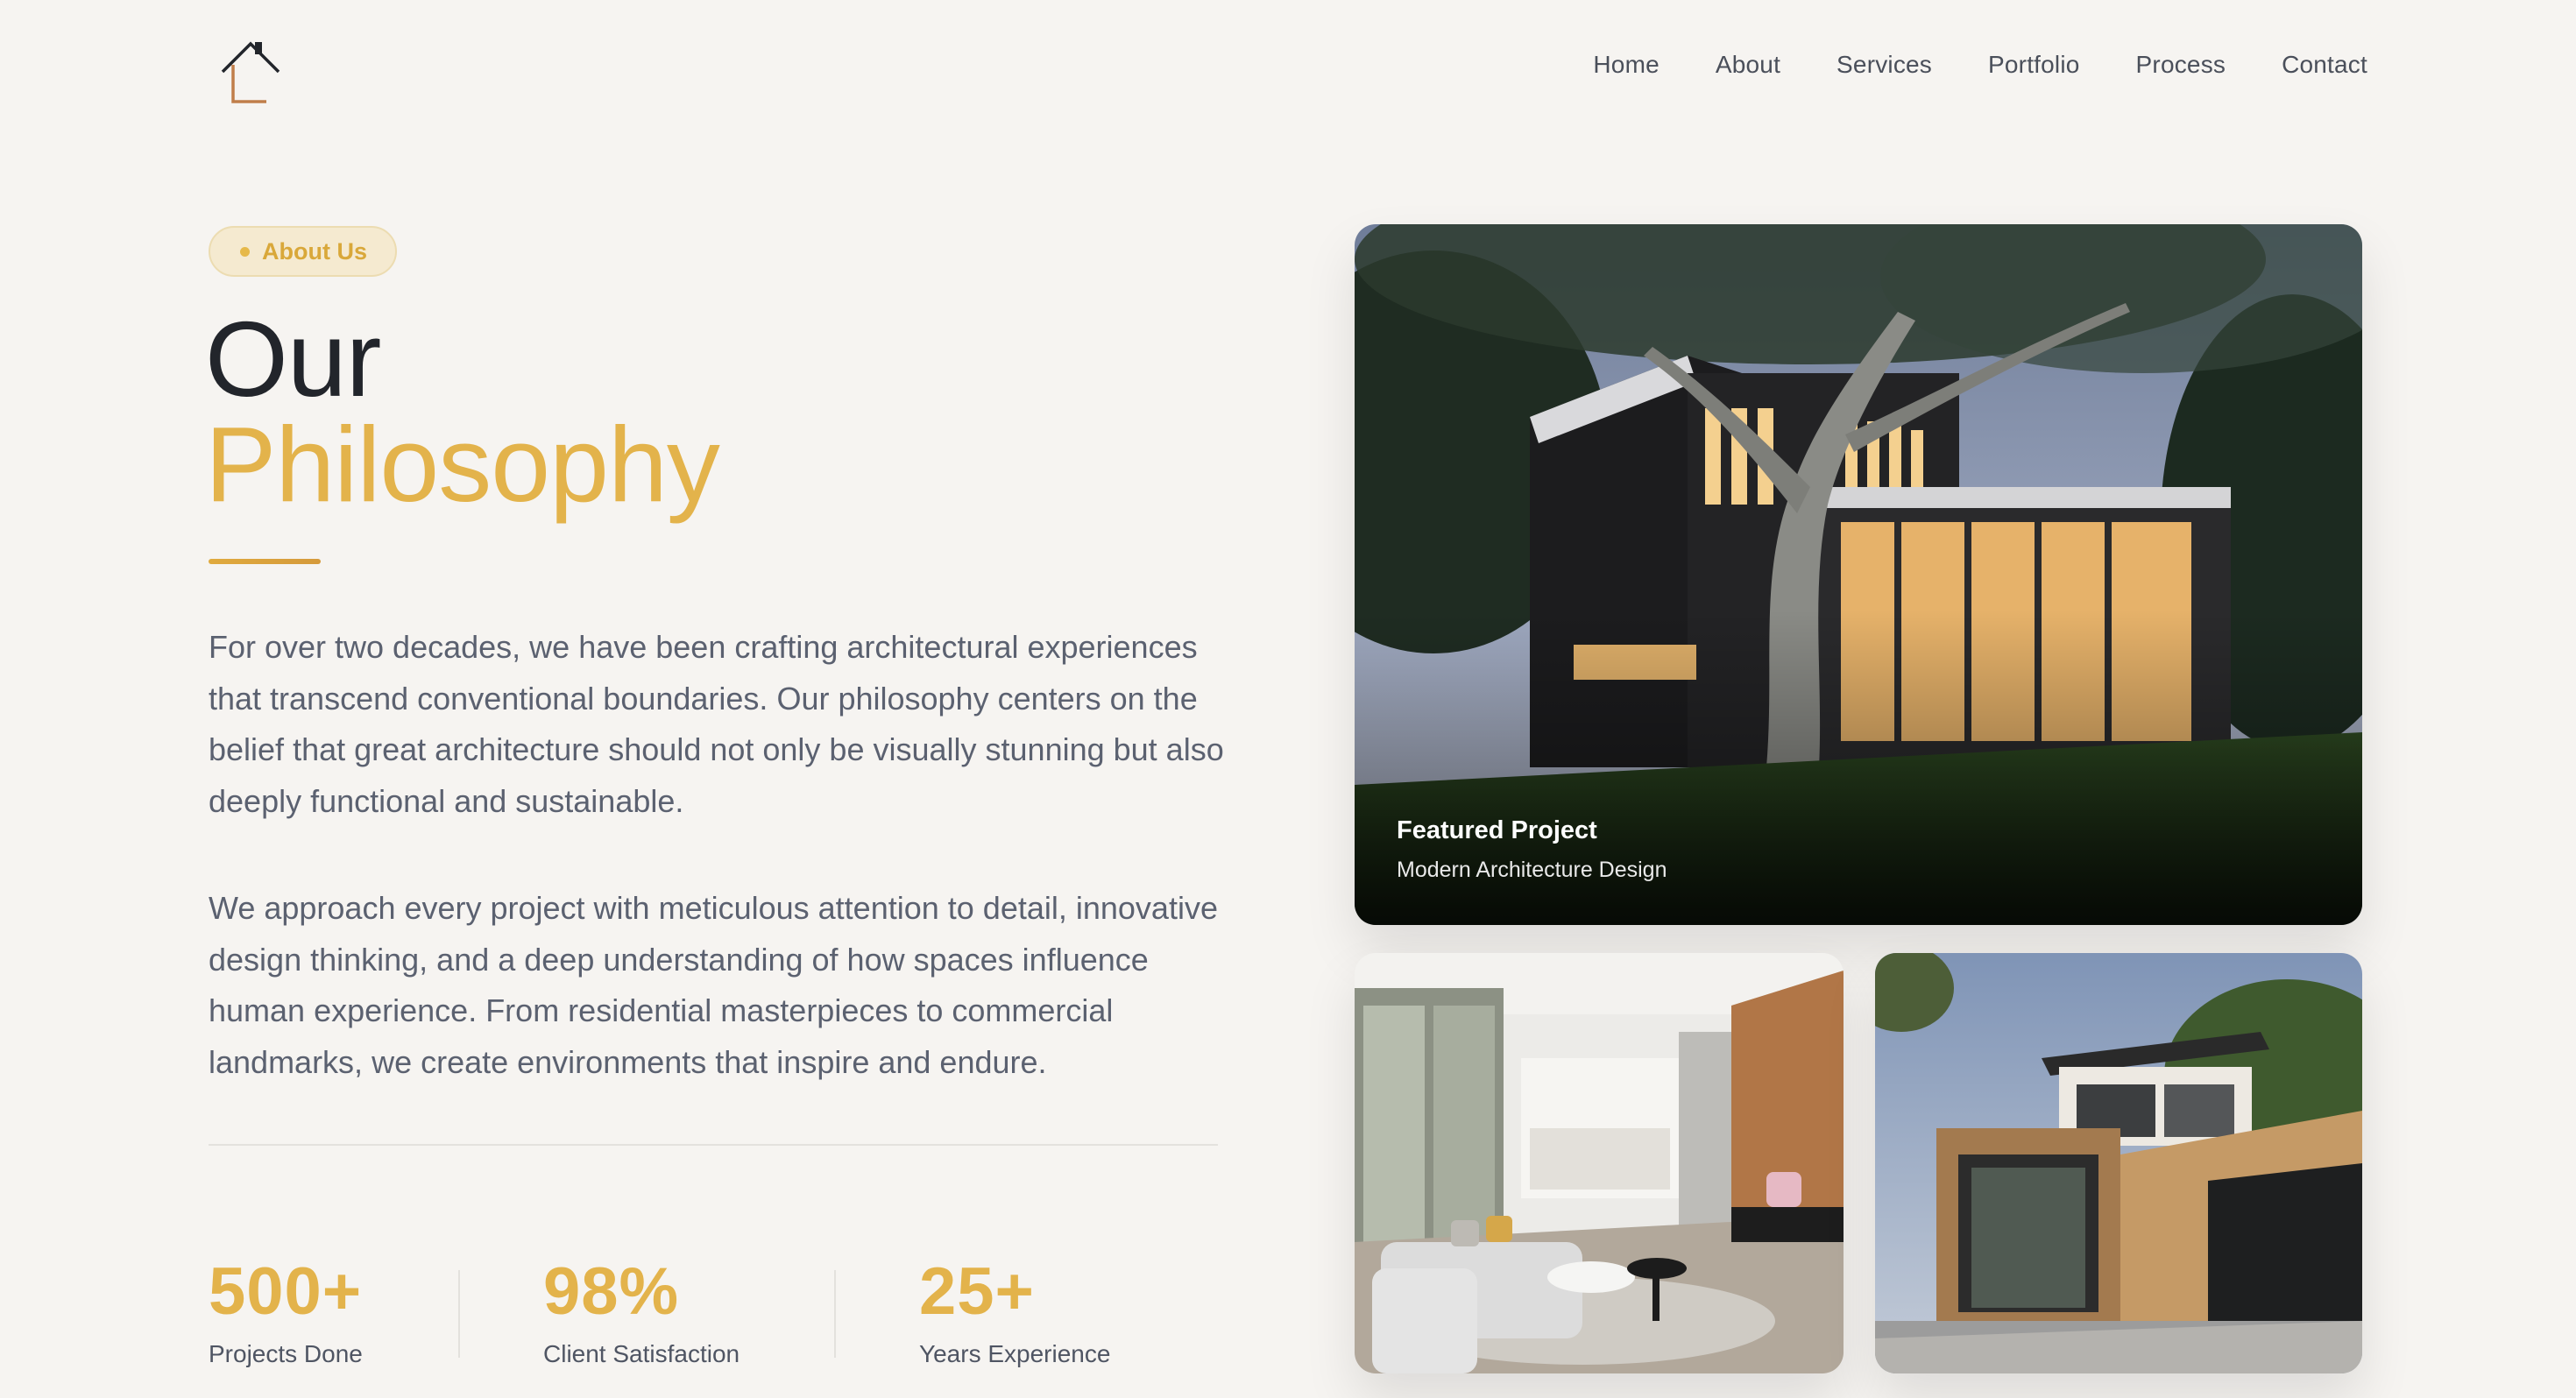 The width and height of the screenshot is (2576, 1398). What do you see at coordinates (462, 464) in the screenshot?
I see `title-line-2: Philosophy` at bounding box center [462, 464].